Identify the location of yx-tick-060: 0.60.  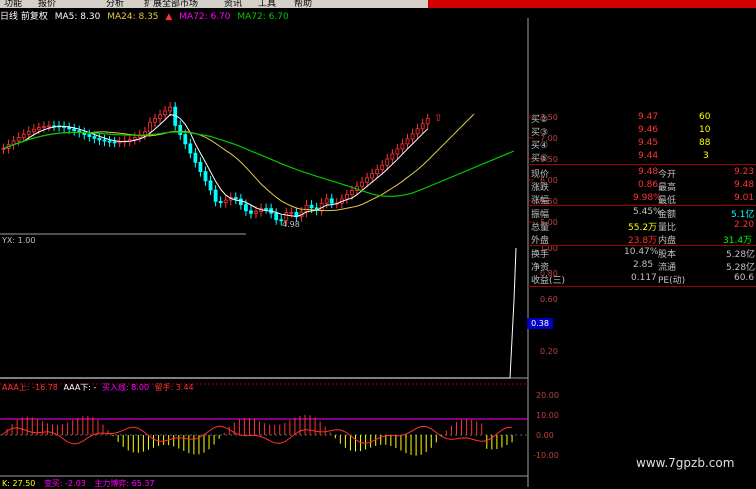
(549, 299).